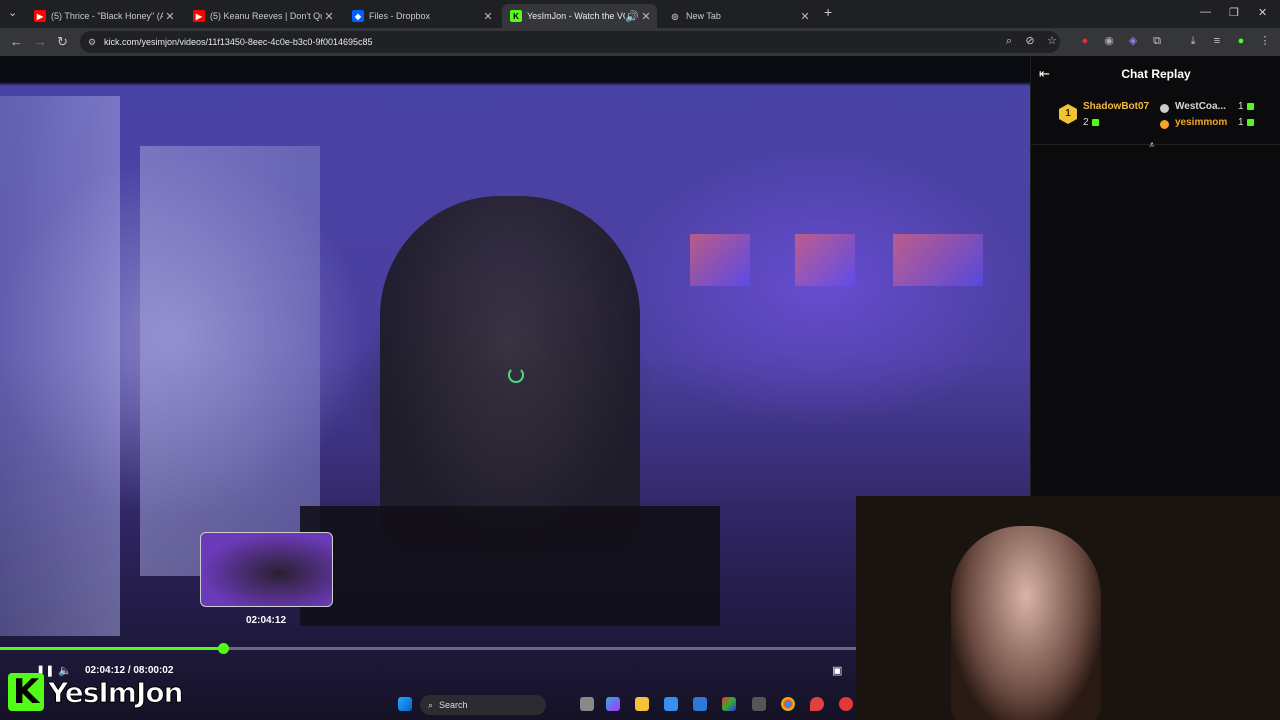 The image size is (1280, 720). Describe the element at coordinates (675, 16) in the screenshot. I see `globe-icon: ◎` at that location.